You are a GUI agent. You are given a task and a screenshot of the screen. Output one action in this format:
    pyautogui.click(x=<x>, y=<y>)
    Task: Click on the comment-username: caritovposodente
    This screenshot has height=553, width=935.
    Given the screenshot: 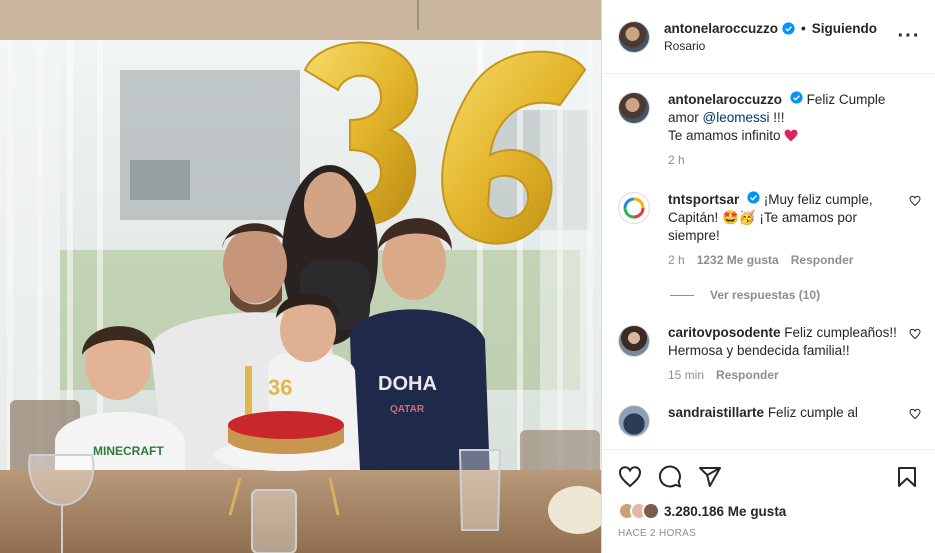 What is the action you would take?
    pyautogui.click(x=724, y=332)
    